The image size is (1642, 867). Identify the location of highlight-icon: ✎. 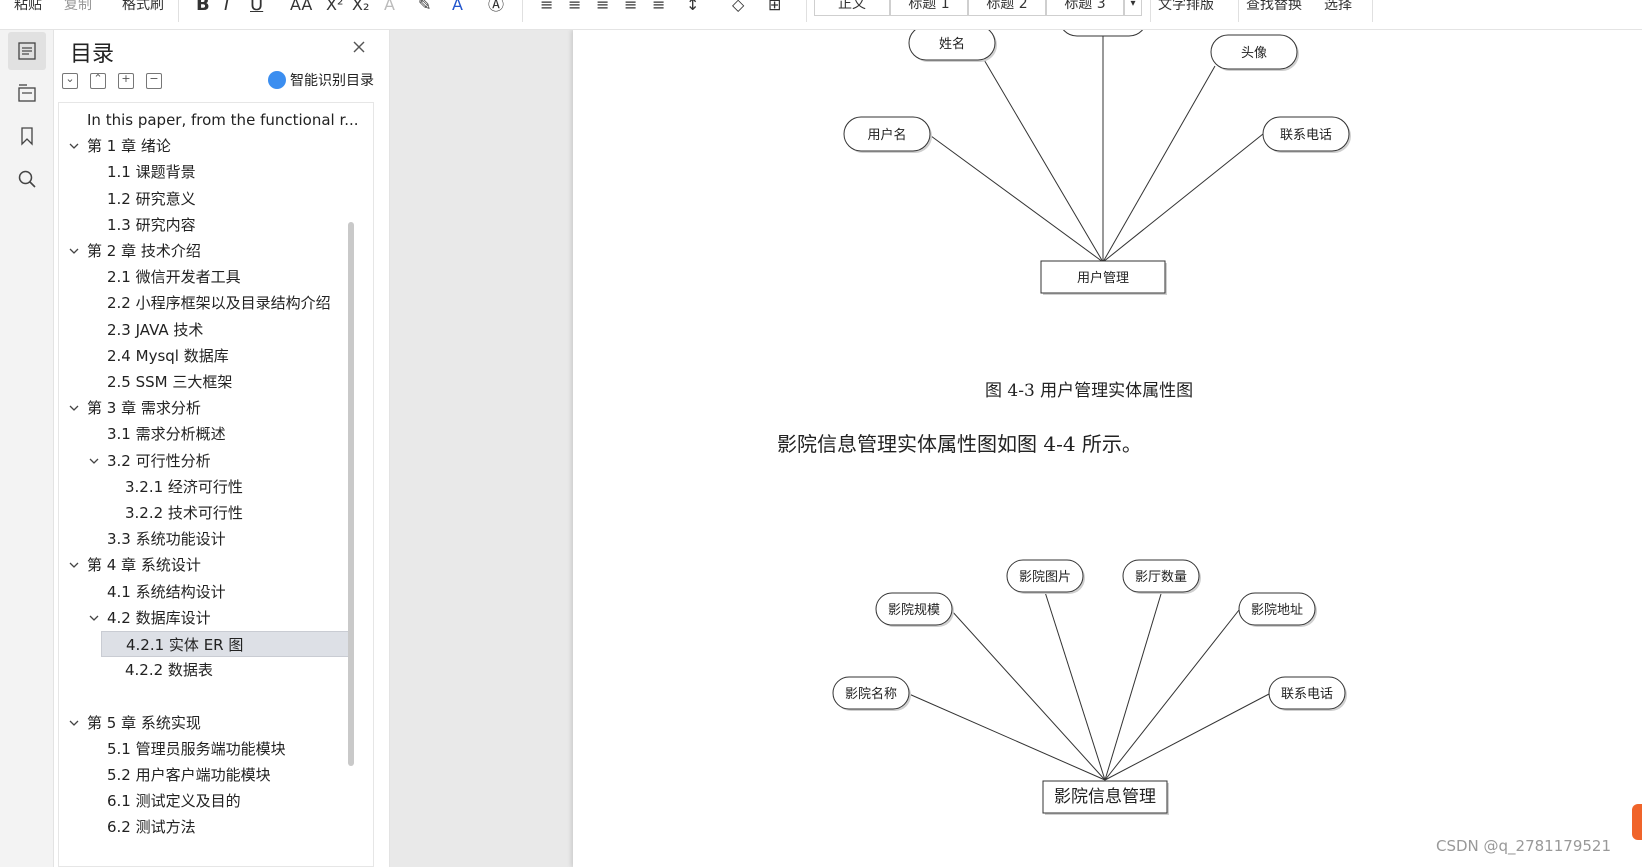
(424, 8).